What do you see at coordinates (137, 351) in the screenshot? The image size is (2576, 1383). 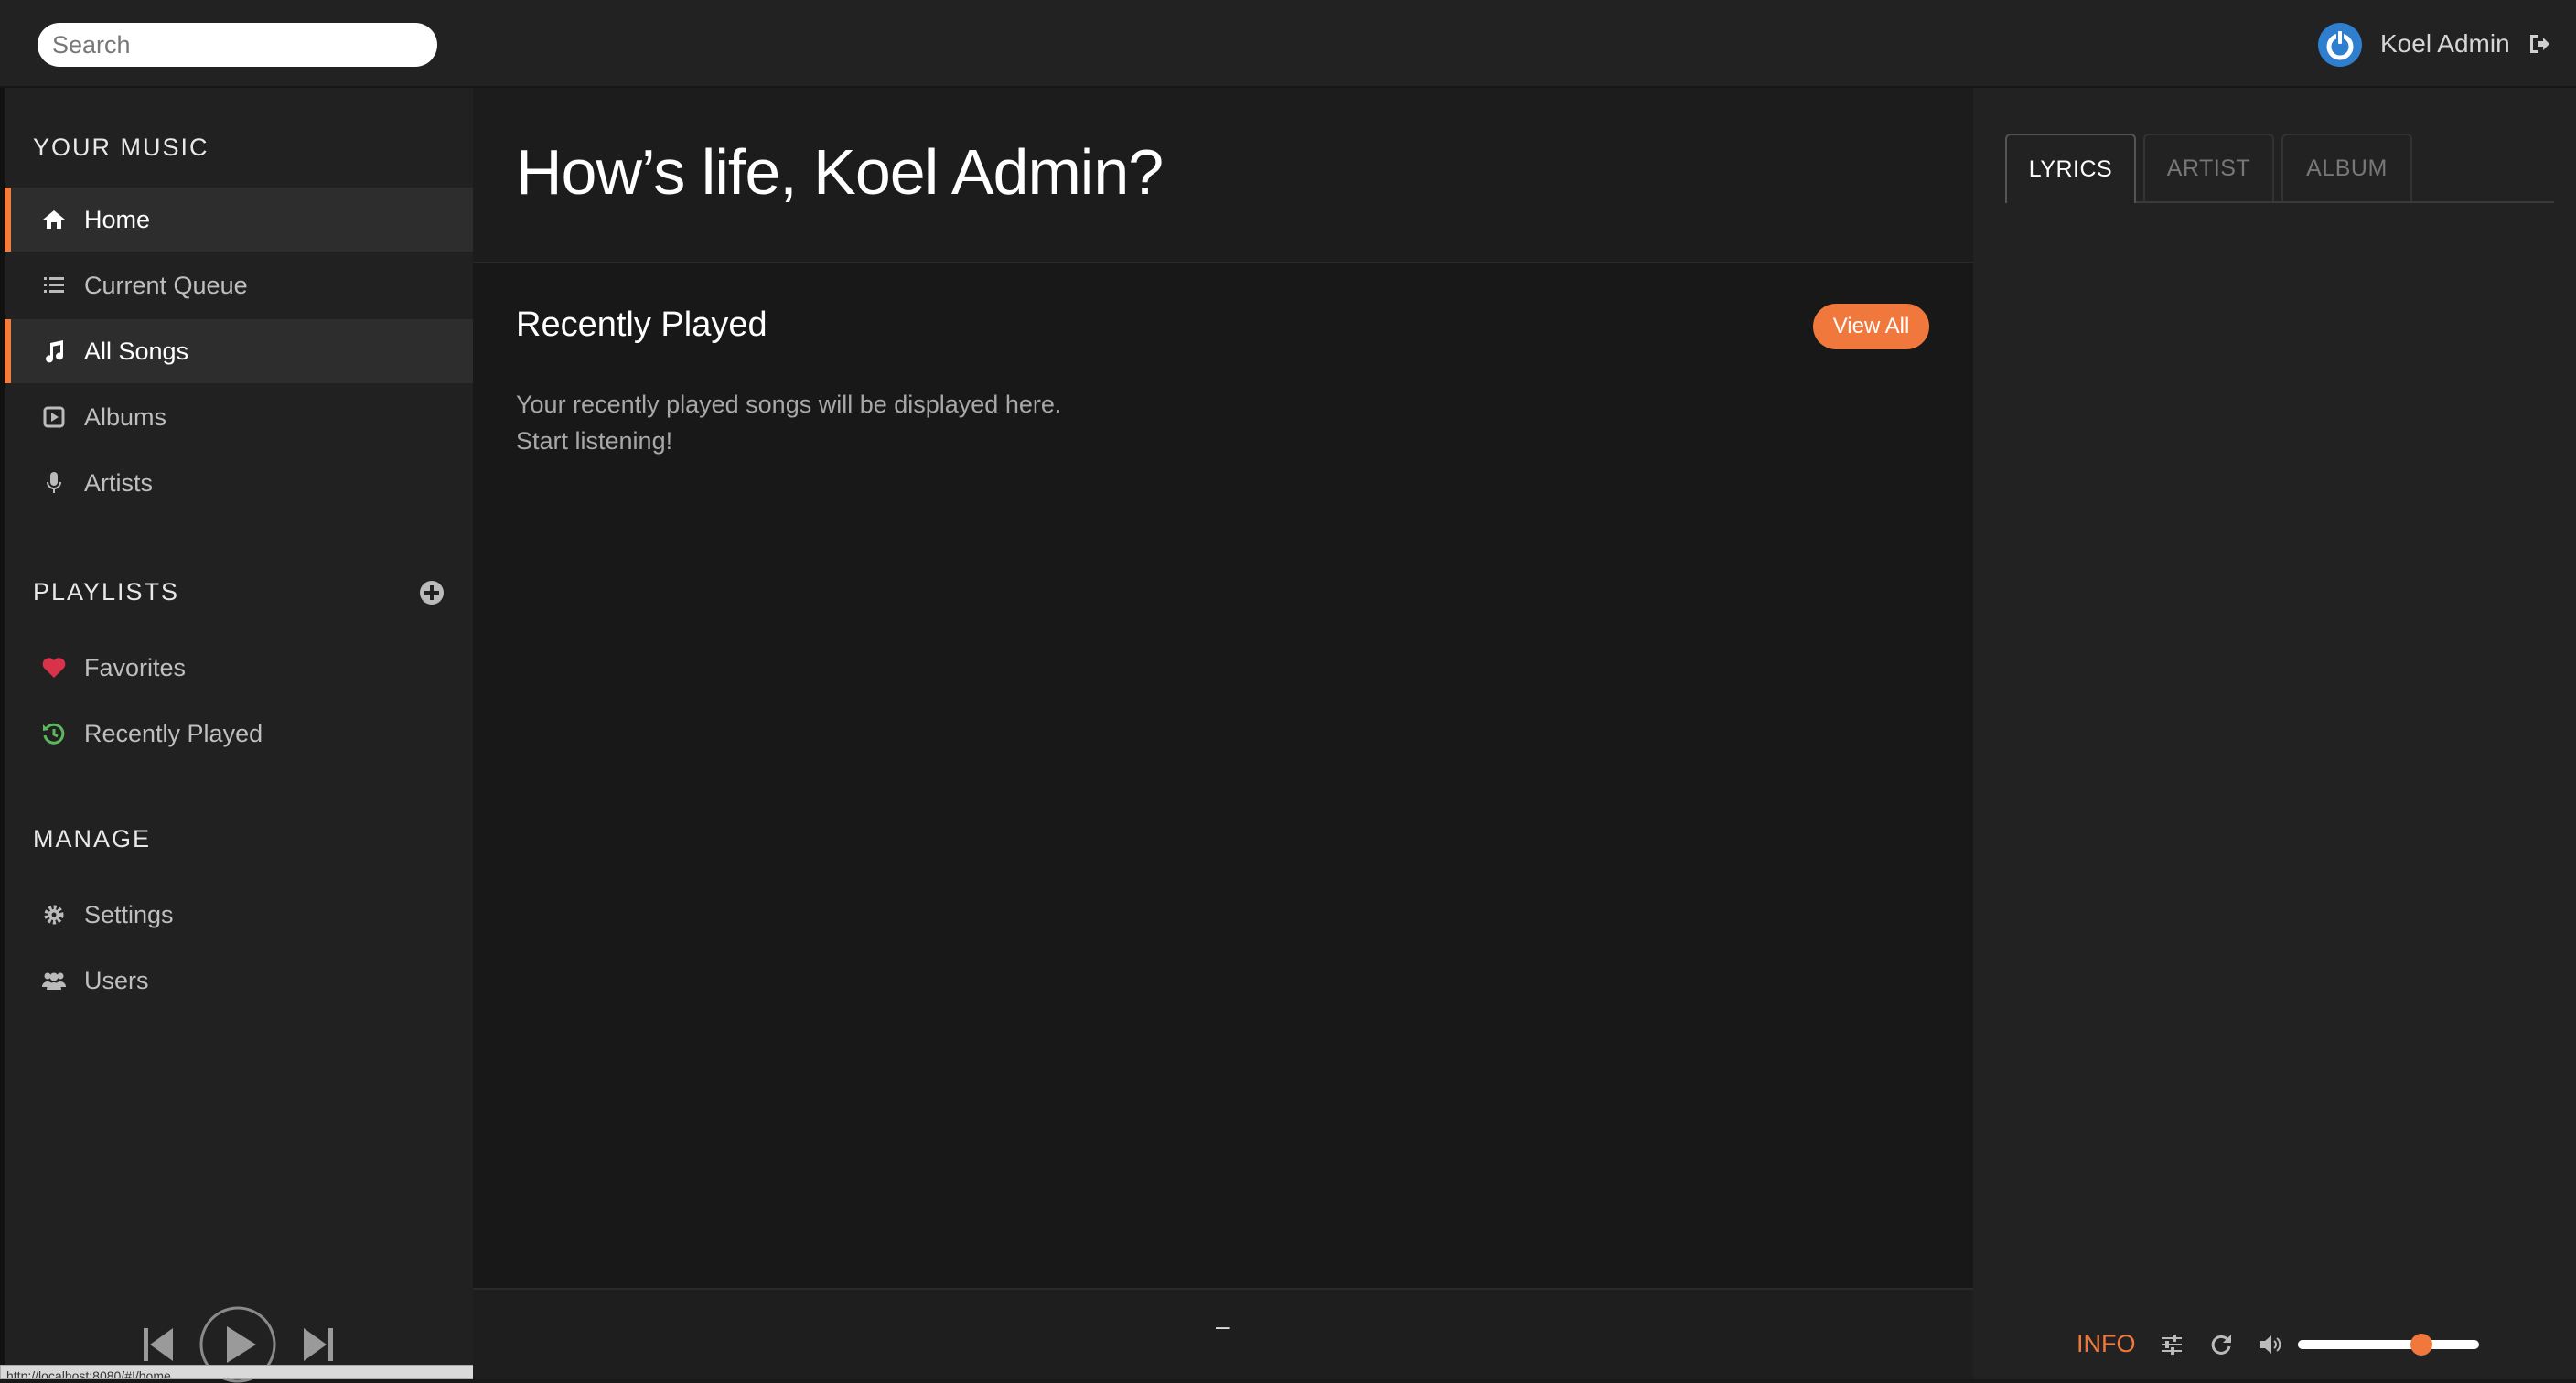 I see `sidebar-item-label: All Songs` at bounding box center [137, 351].